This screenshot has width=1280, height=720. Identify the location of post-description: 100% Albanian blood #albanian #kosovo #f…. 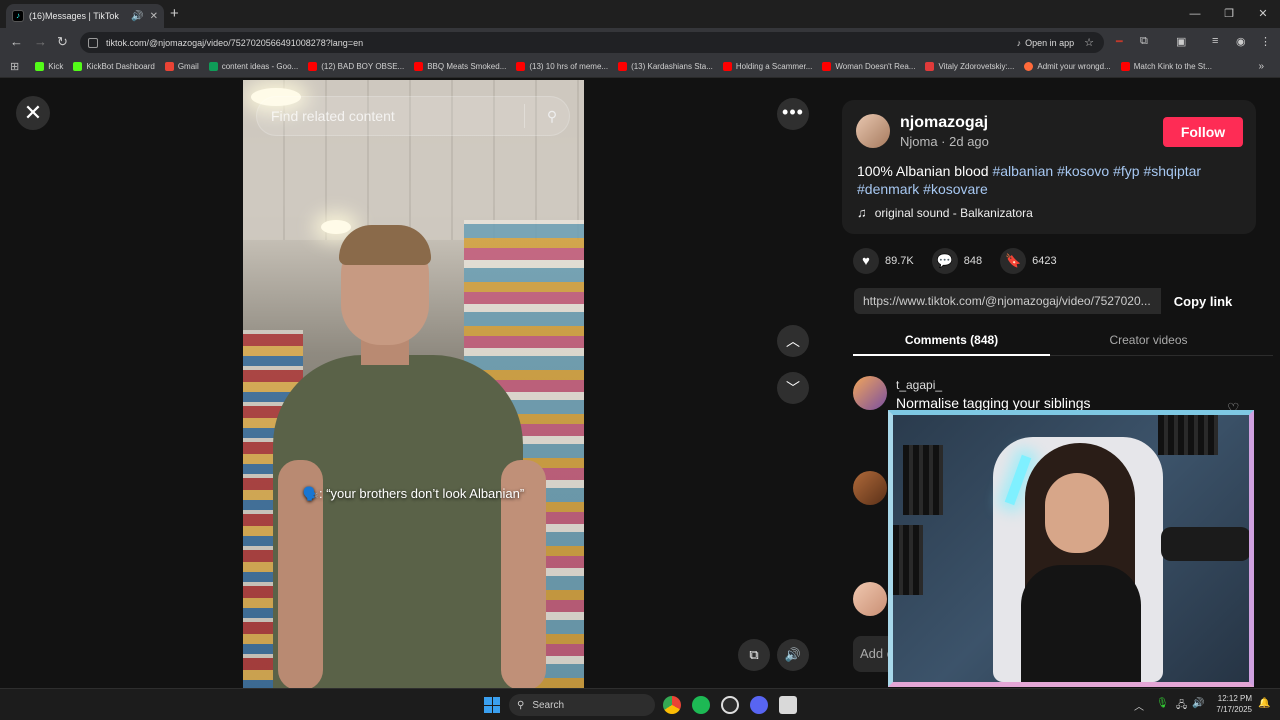
(1052, 180).